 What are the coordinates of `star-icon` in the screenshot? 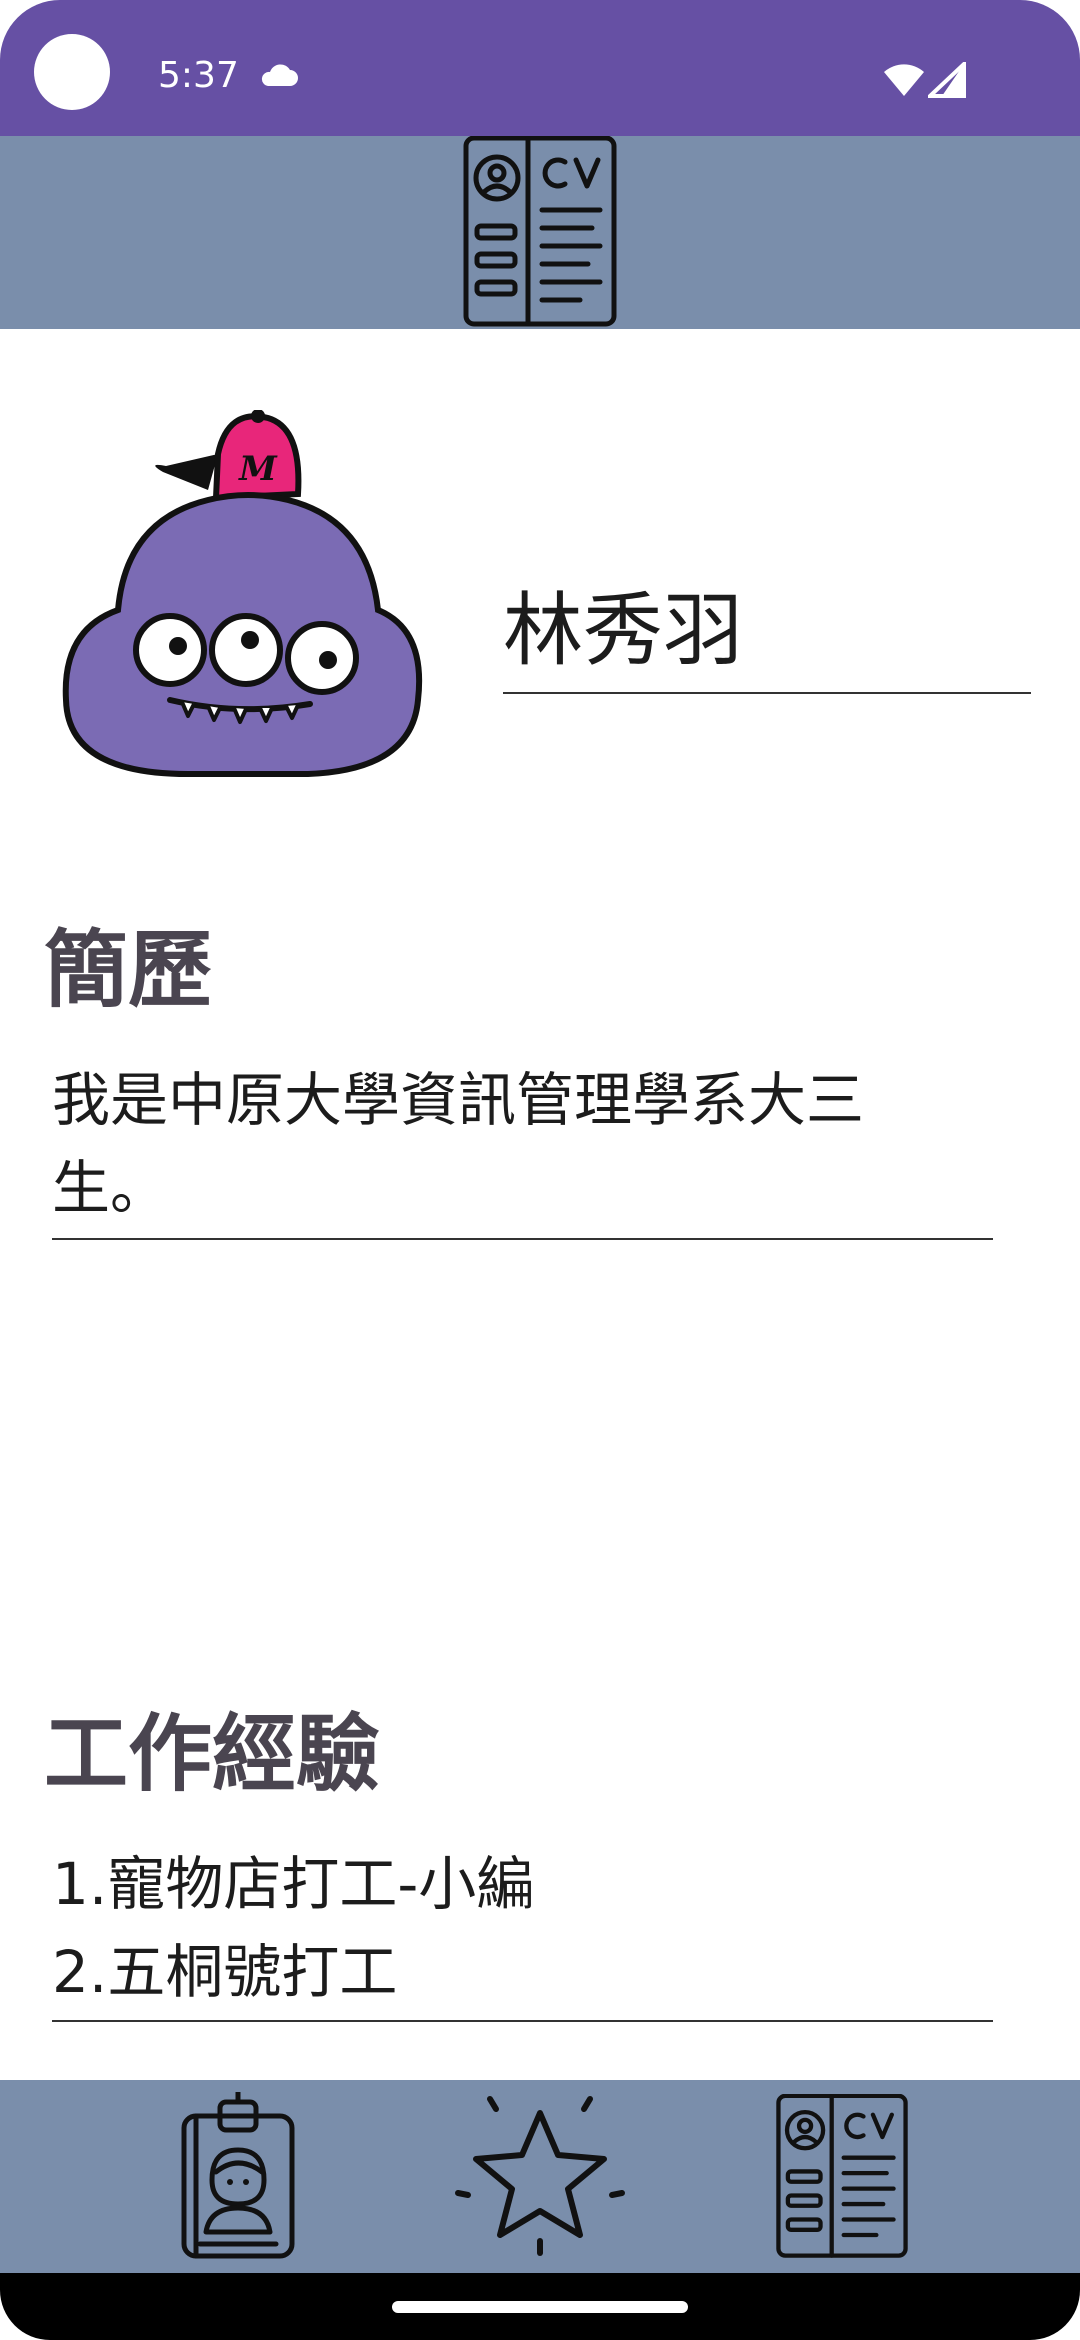 It's located at (540, 2175).